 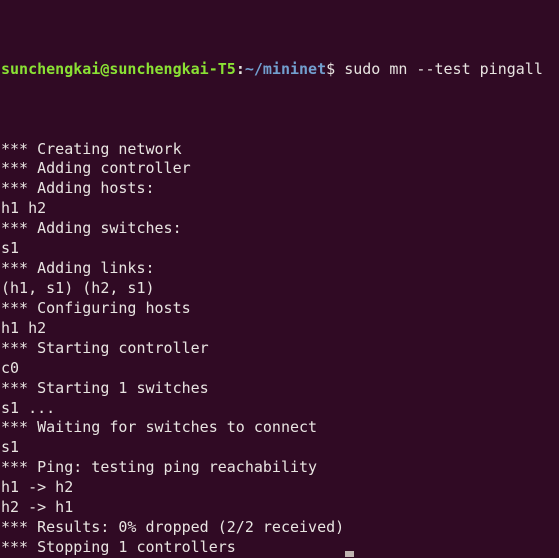 I want to click on command-input: sudo mn --test pingall, so click(x=443, y=69).